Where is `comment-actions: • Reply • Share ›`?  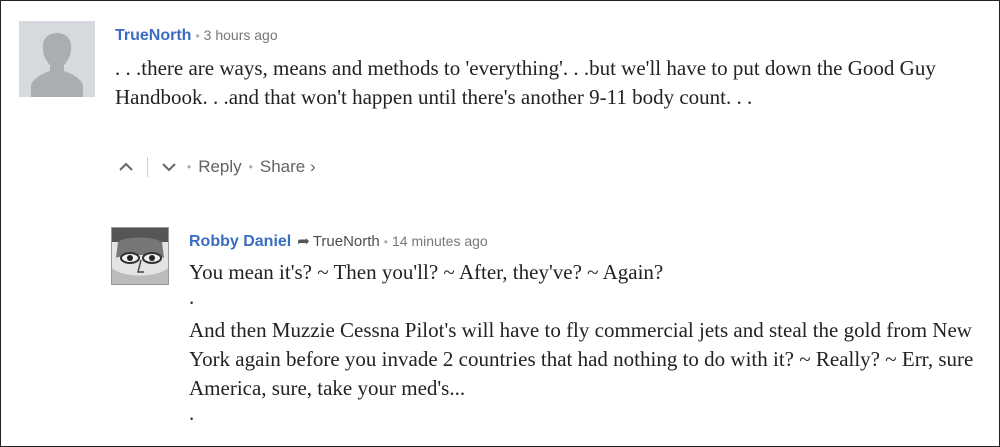 comment-actions: • Reply • Share › is located at coordinates (215, 167).